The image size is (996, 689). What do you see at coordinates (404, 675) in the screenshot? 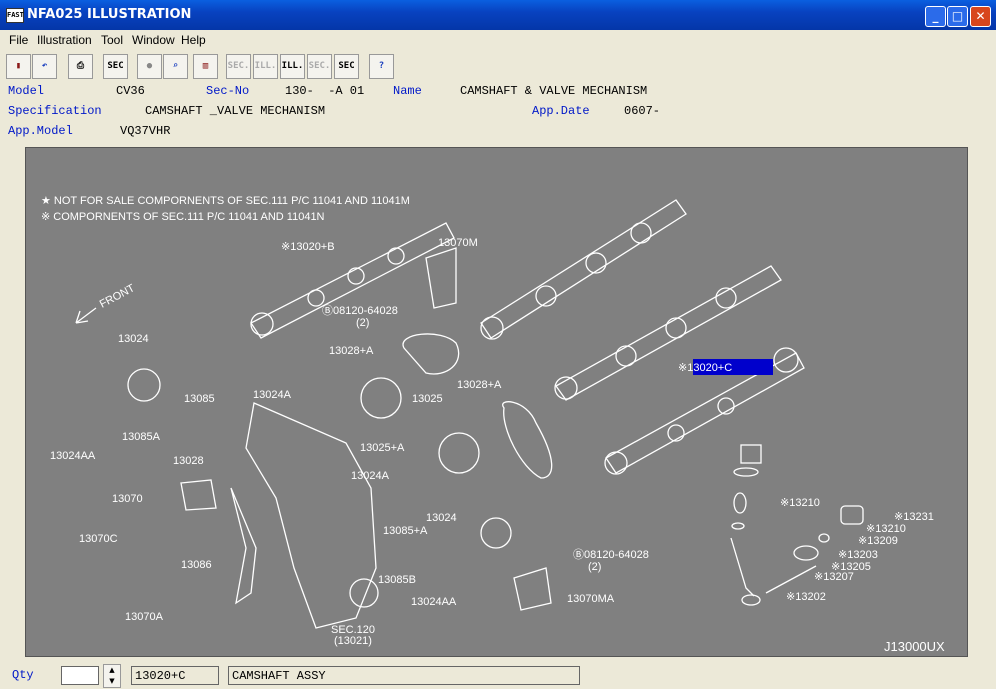
I see `part-name-field: CAMSHAFT ASSY` at bounding box center [404, 675].